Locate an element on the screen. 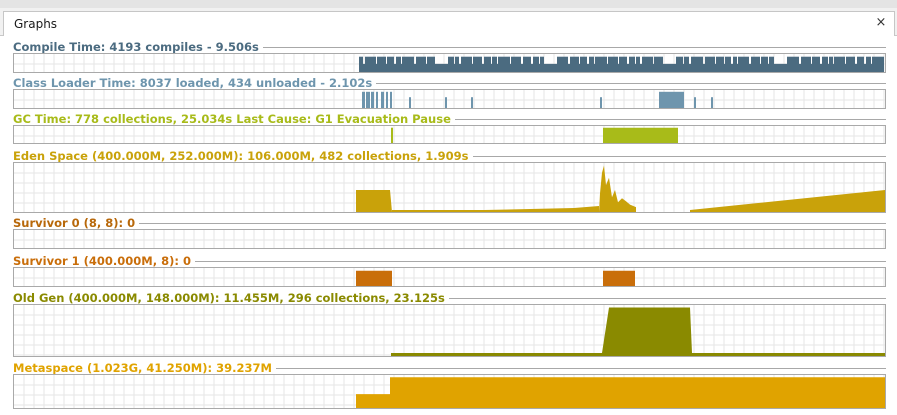 The height and width of the screenshot is (415, 897). tab-graphs: Graphs × is located at coordinates (449, 23).